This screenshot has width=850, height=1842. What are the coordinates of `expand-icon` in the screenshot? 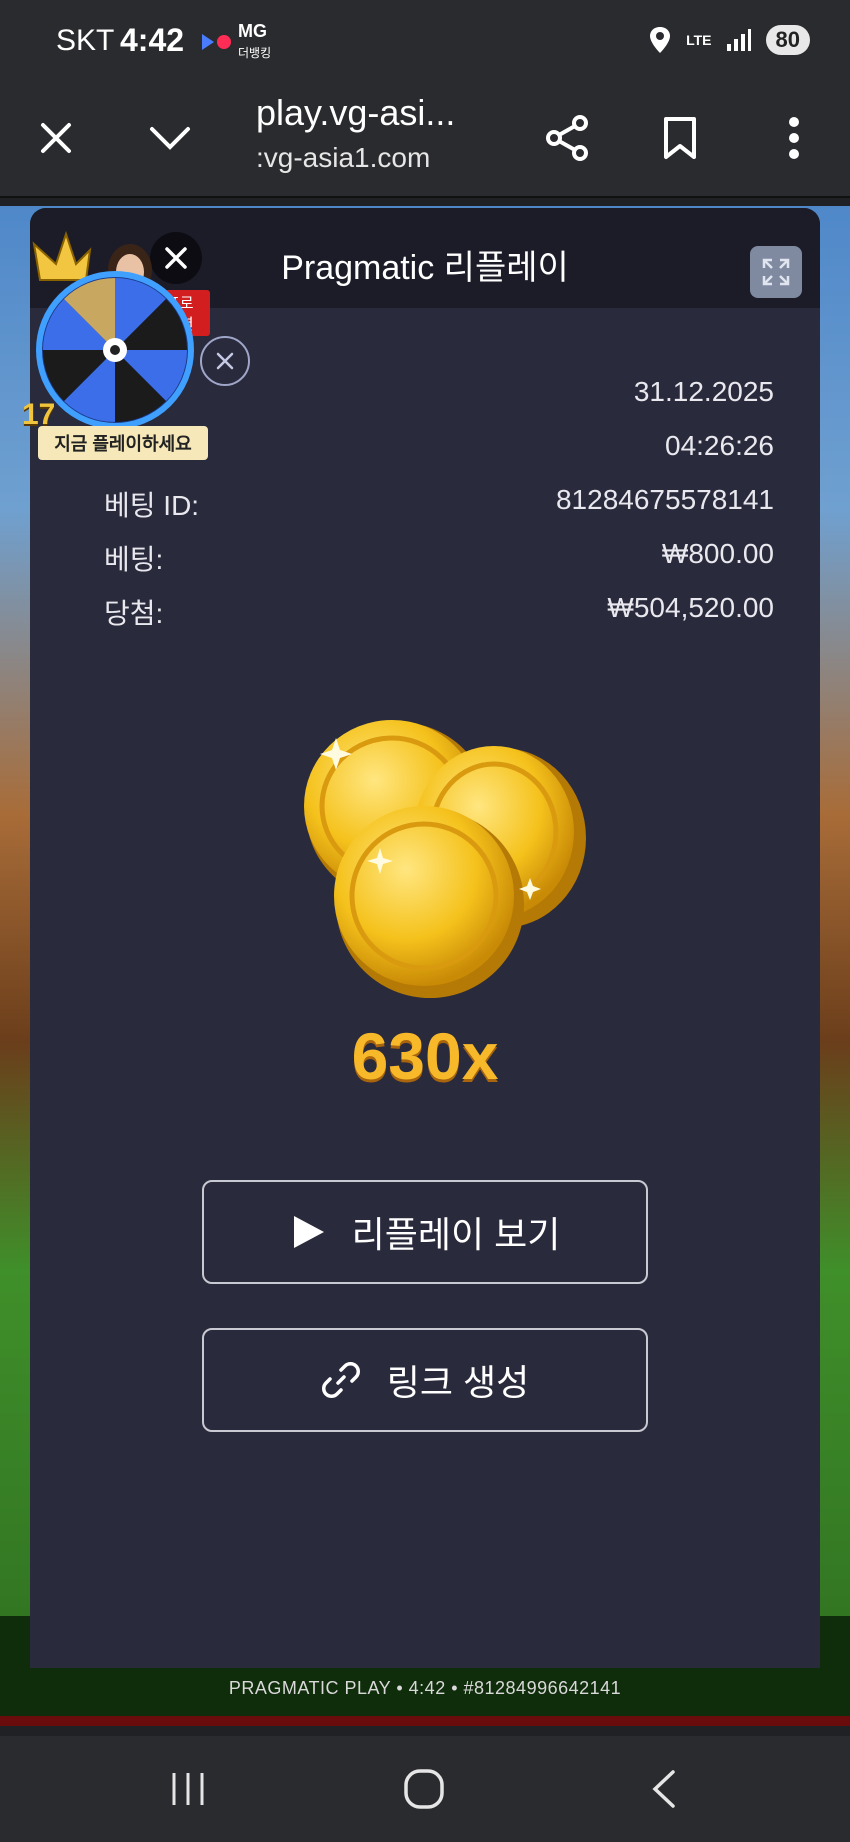 It's located at (776, 272).